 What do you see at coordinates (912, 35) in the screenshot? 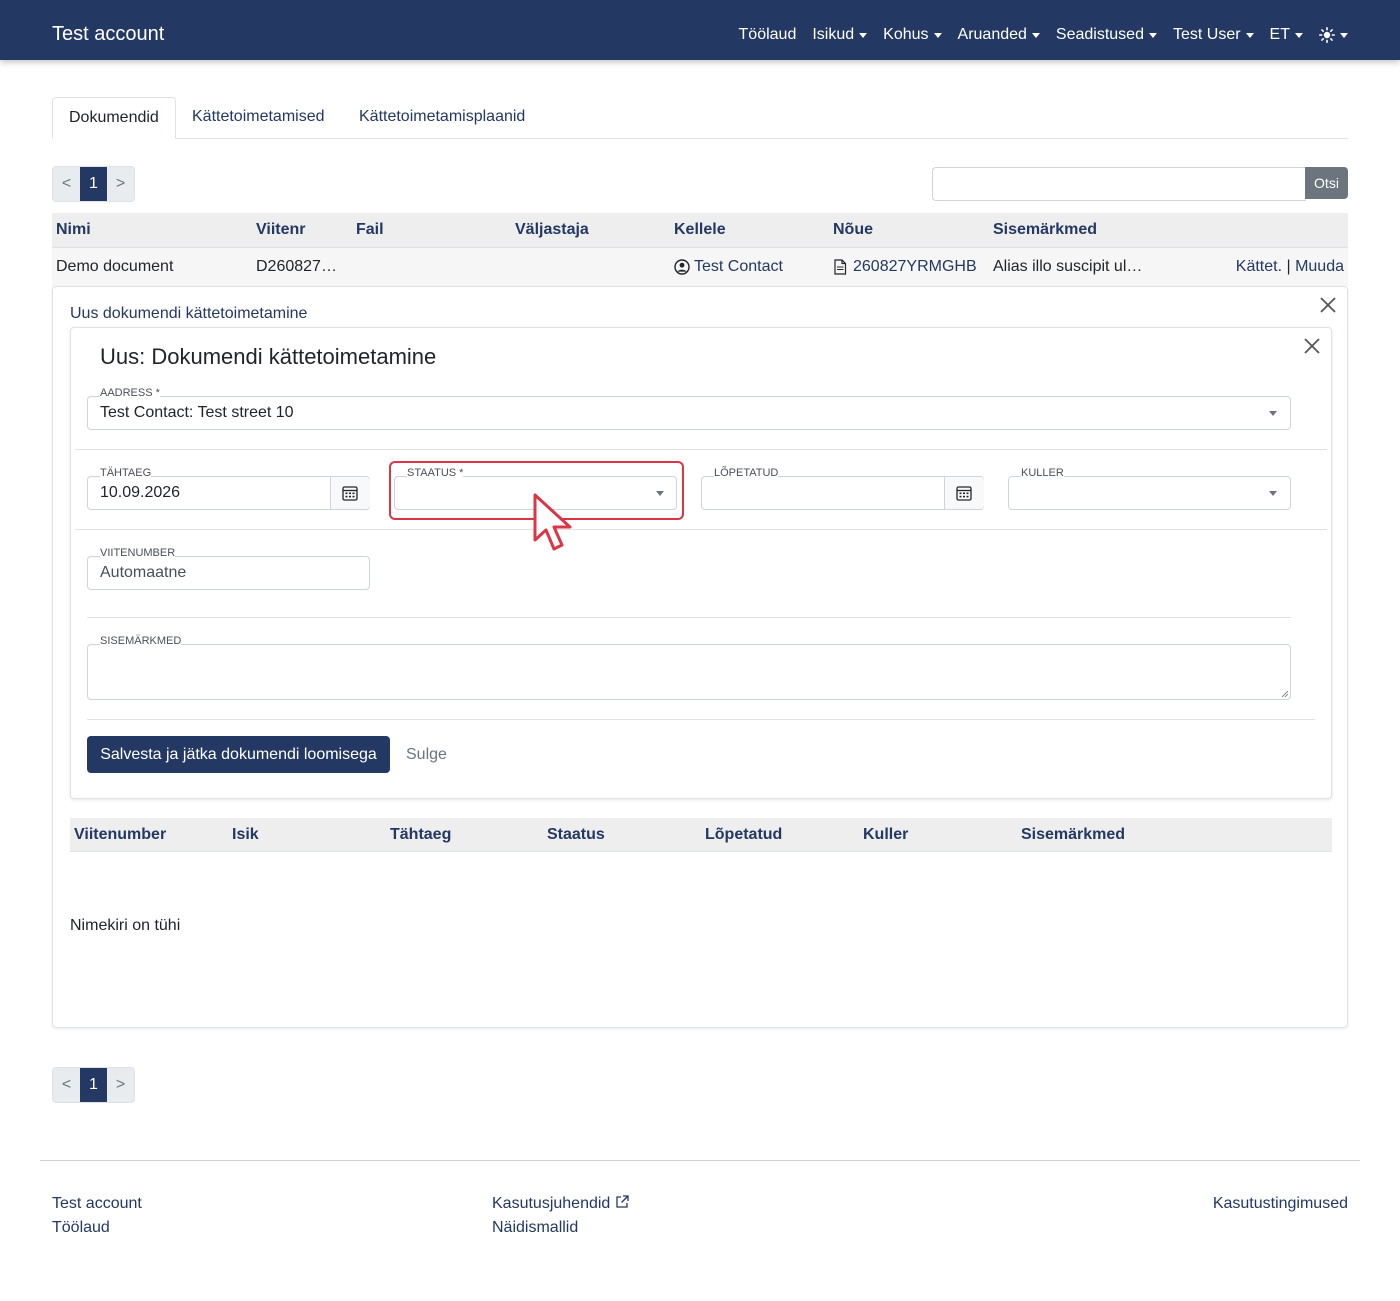
I see `nav-item-kohus: Kohus` at bounding box center [912, 35].